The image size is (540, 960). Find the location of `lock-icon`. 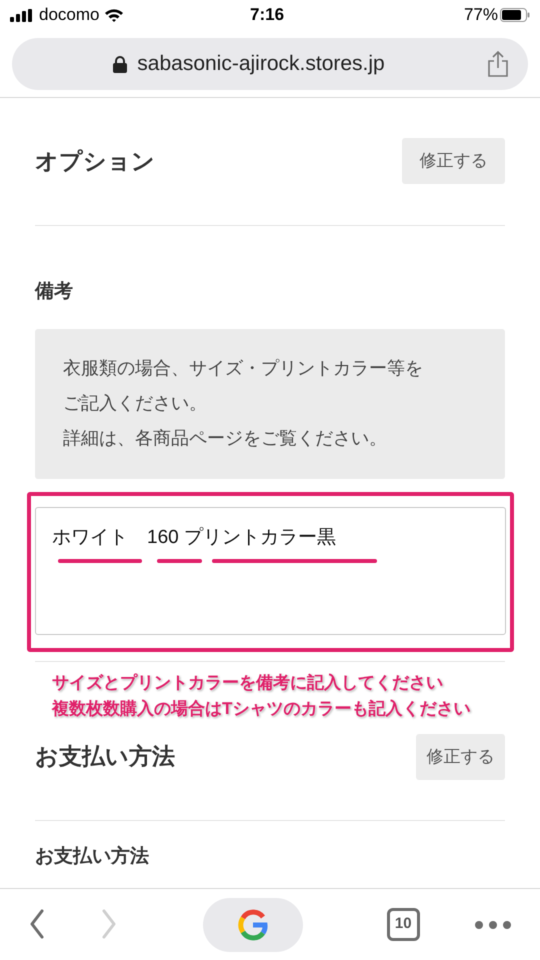

lock-icon is located at coordinates (120, 64).